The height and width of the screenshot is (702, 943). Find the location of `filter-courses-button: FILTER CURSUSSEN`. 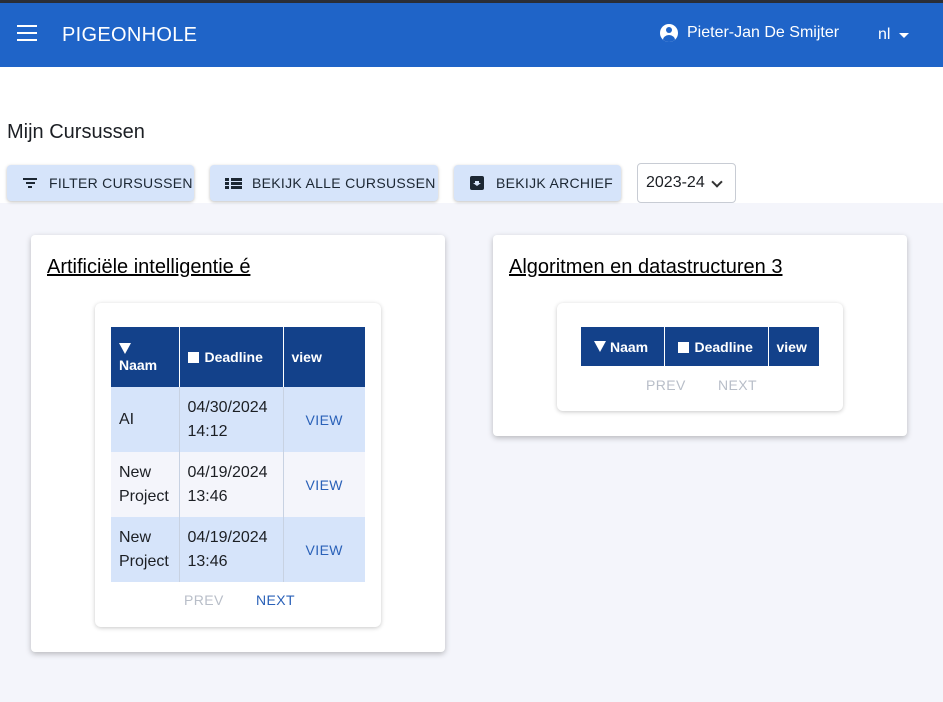

filter-courses-button: FILTER CURSUSSEN is located at coordinates (100, 183).